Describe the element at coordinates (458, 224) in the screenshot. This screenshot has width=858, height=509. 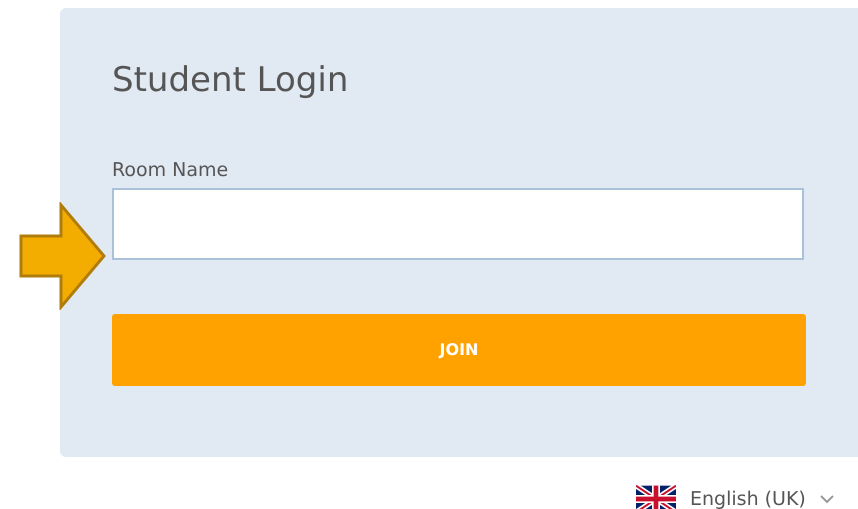
I see `room-name-input` at that location.